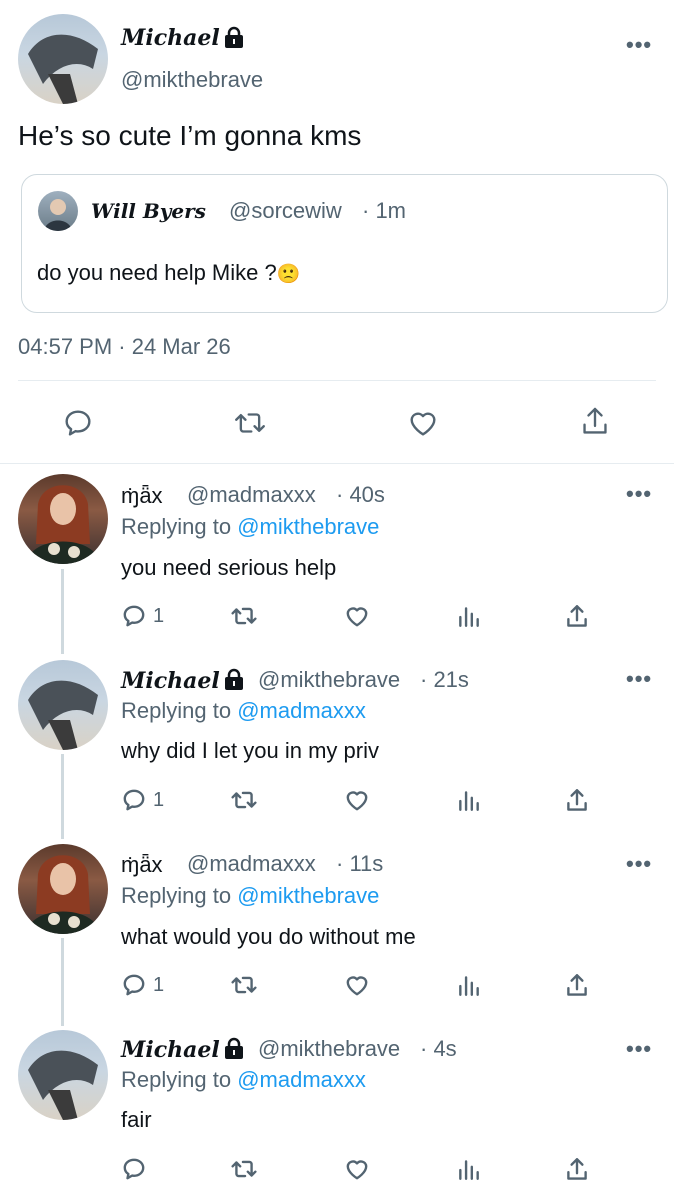  Describe the element at coordinates (359, 864) in the screenshot. I see `reply-time: · 11s` at that location.